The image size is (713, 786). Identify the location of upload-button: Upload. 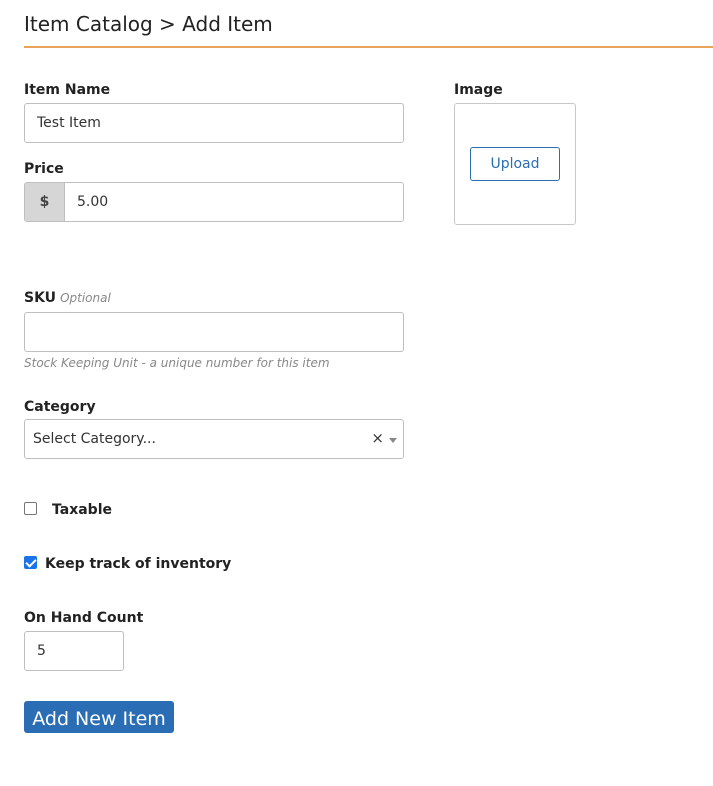
(515, 164).